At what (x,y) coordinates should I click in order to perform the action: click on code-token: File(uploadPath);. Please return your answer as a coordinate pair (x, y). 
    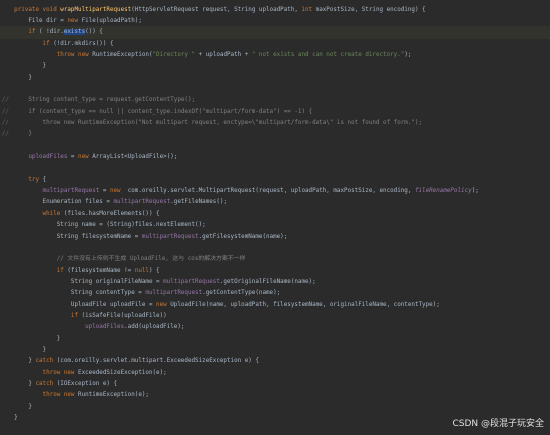
    Looking at the image, I should click on (111, 20).